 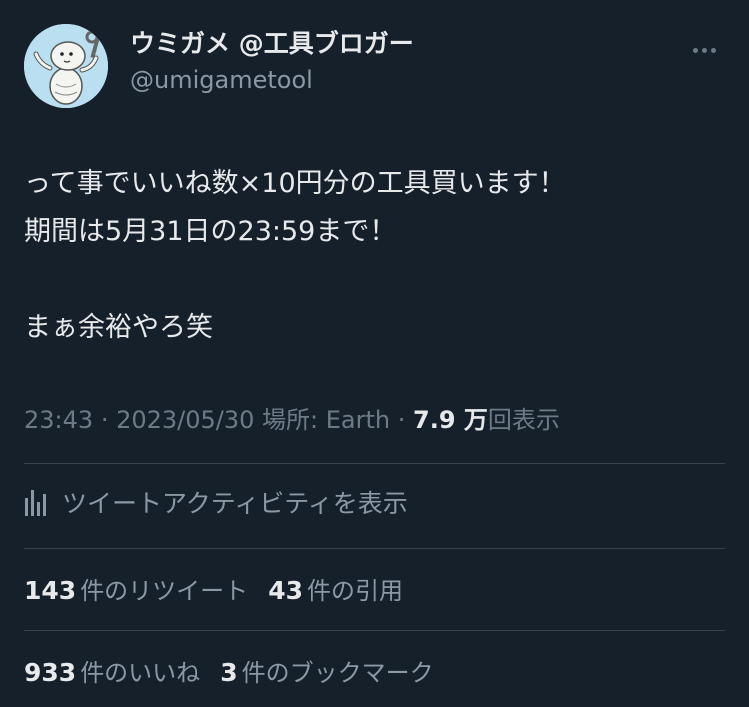 What do you see at coordinates (272, 80) in the screenshot?
I see `author-handle: @umigametool` at bounding box center [272, 80].